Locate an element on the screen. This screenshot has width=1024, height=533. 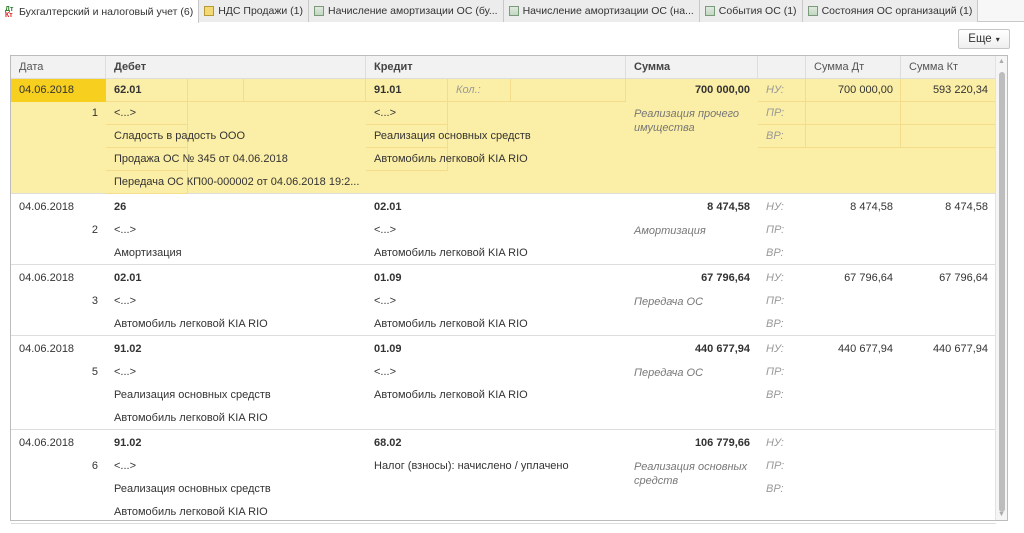
sum-kt-cell: 440 677,94 is located at coordinates (960, 349).